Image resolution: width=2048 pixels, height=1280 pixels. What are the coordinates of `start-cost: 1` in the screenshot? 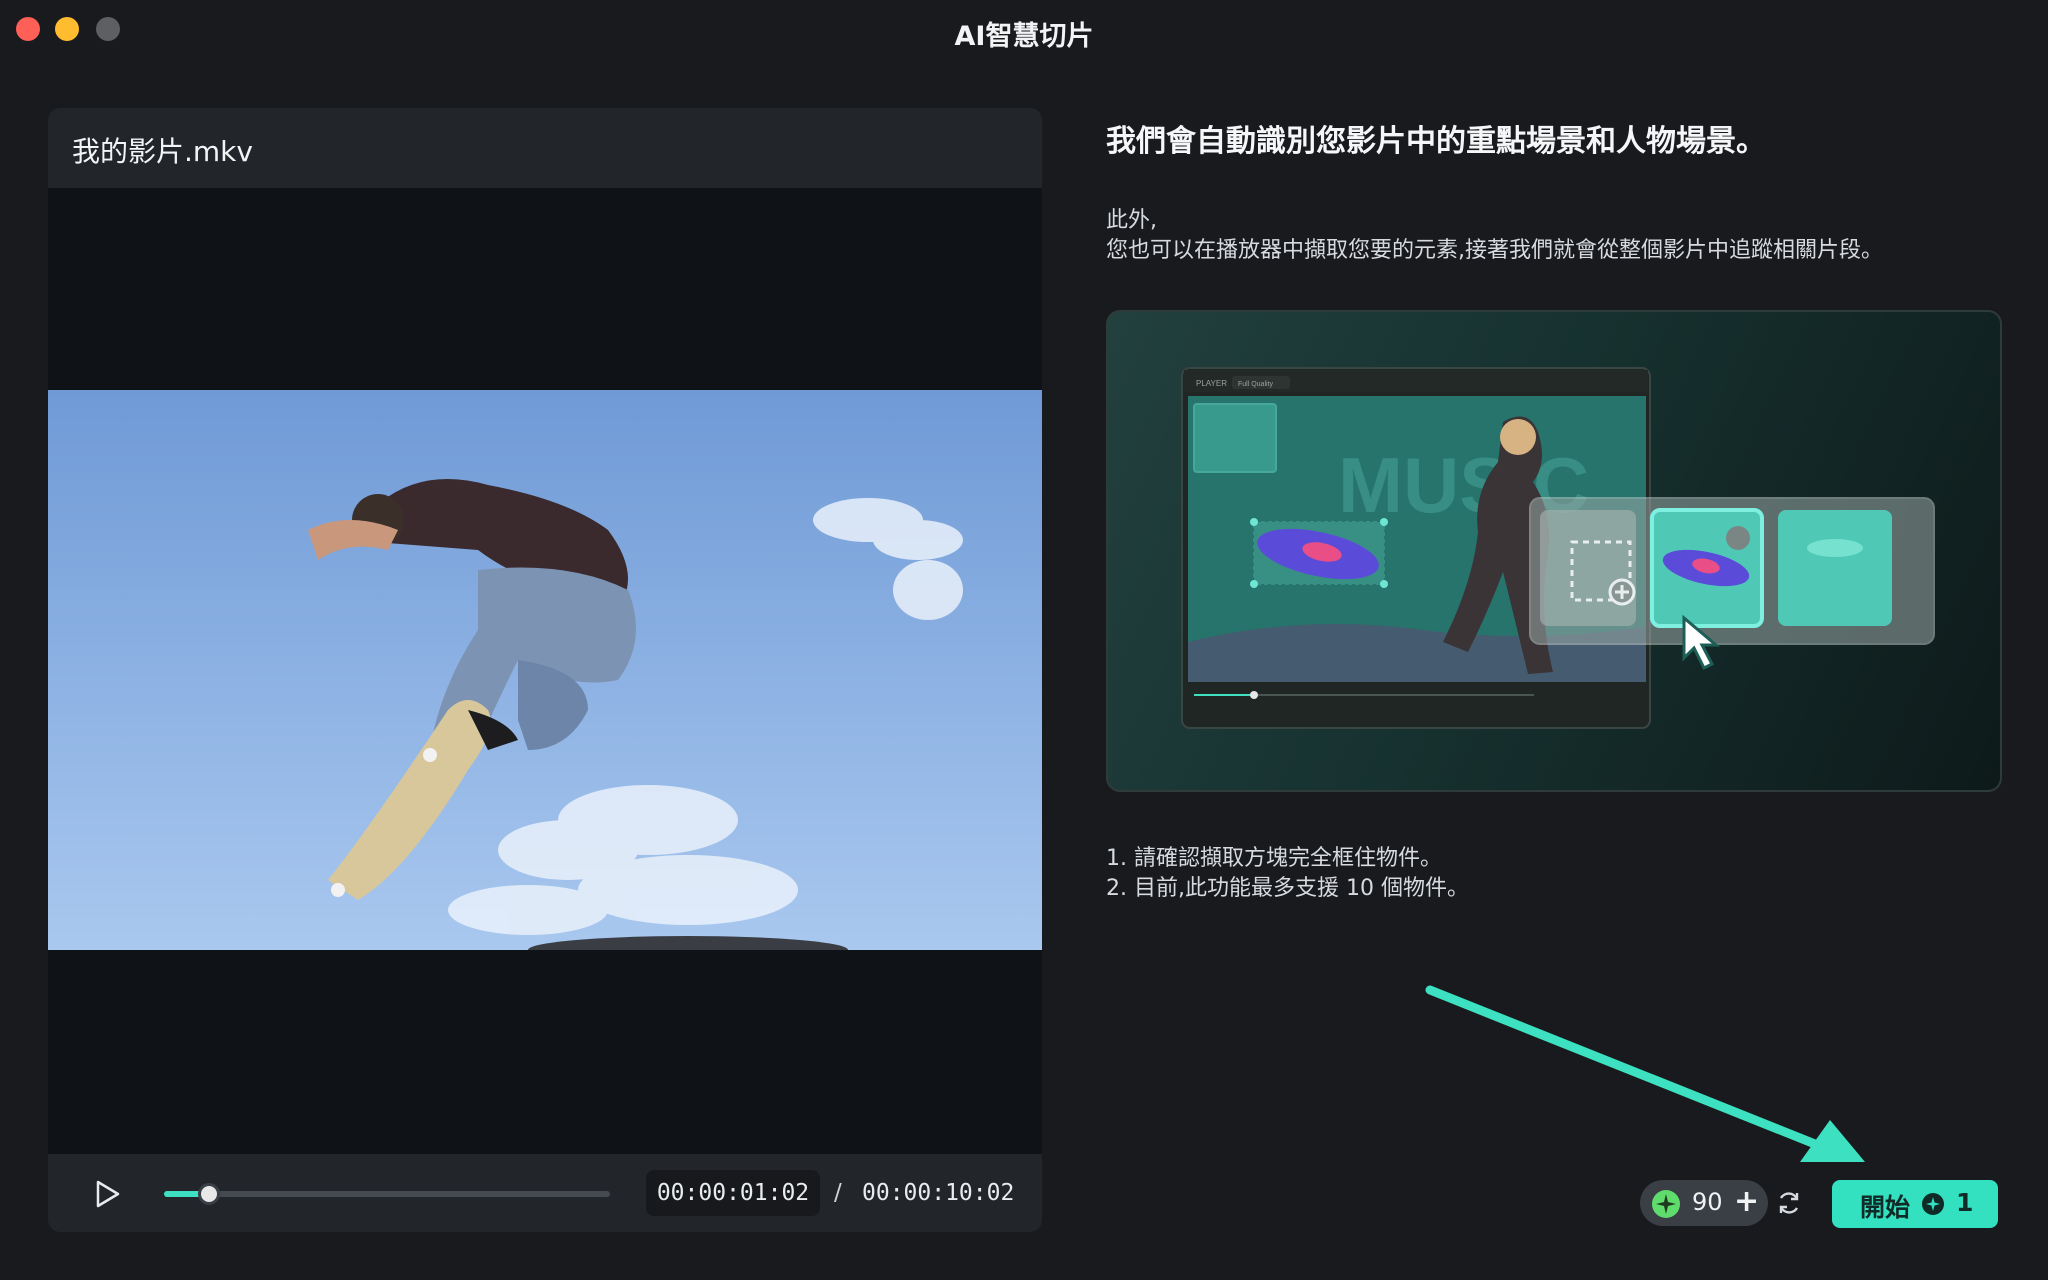 It's located at (1965, 1202).